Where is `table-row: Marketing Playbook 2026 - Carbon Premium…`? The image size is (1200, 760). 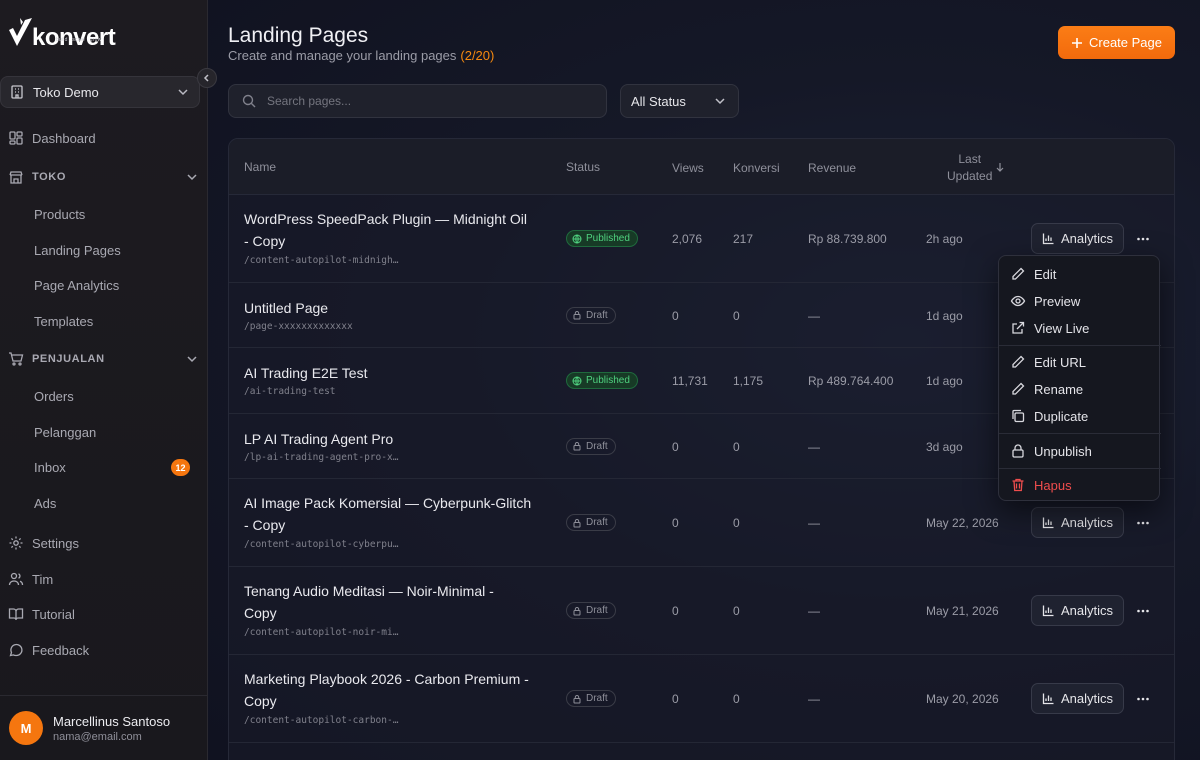 table-row: Marketing Playbook 2026 - Carbon Premium… is located at coordinates (701, 699).